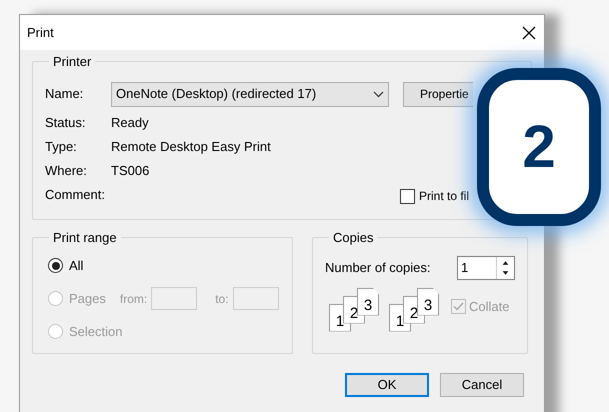  Describe the element at coordinates (72, 62) in the screenshot. I see `group-label: Printer` at that location.